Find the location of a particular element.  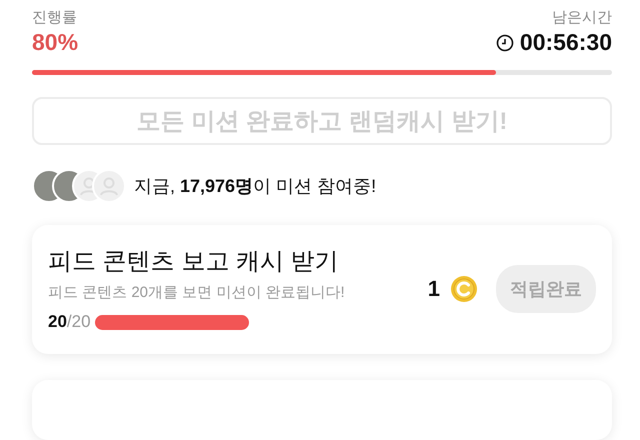

person-icon is located at coordinates (109, 186).